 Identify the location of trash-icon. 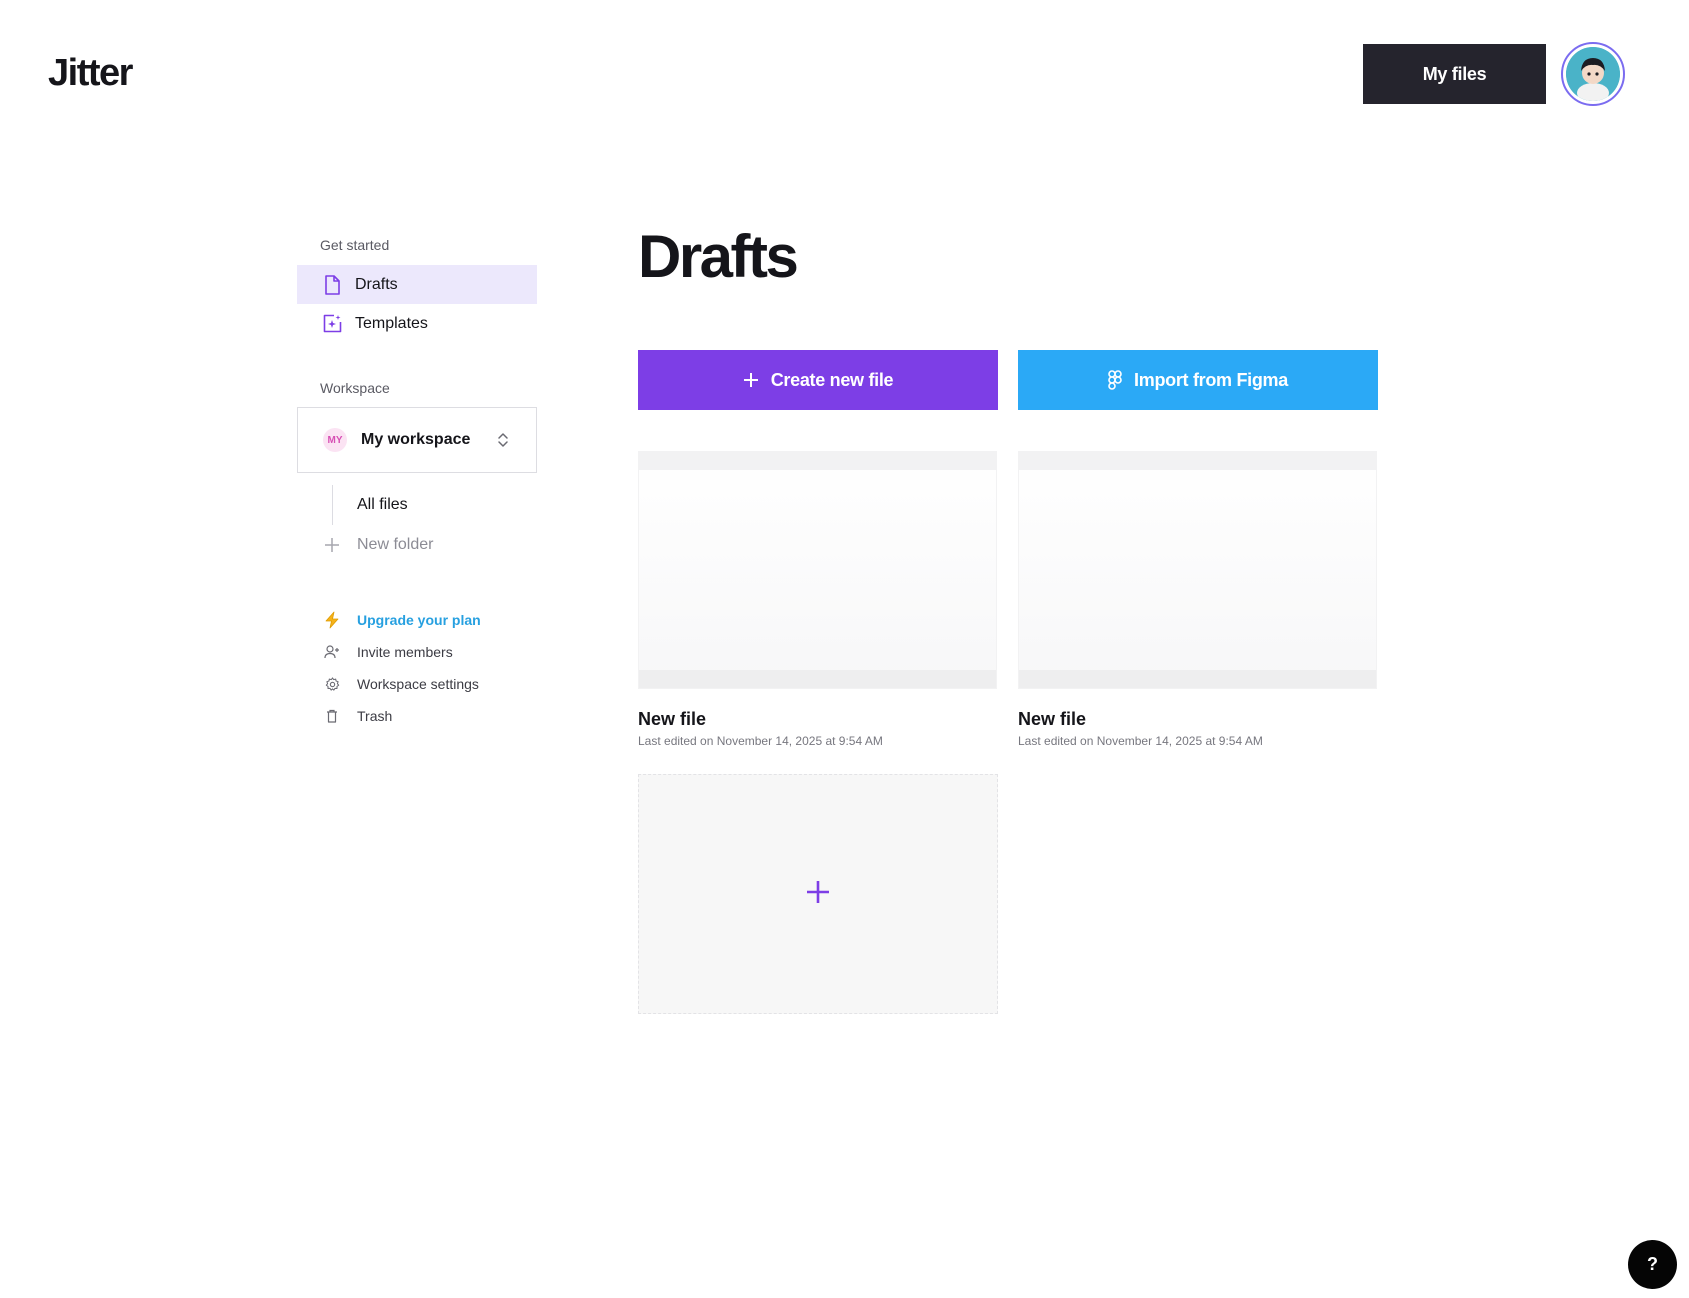
(332, 716).